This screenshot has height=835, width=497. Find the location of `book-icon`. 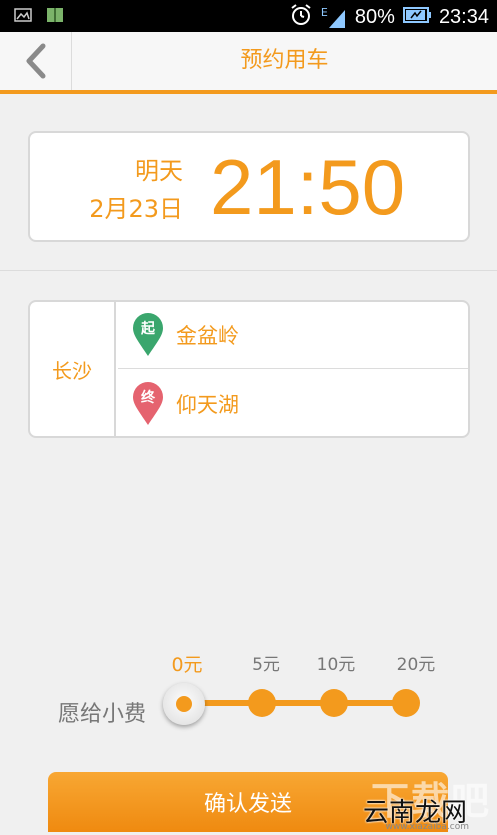

book-icon is located at coordinates (55, 15).